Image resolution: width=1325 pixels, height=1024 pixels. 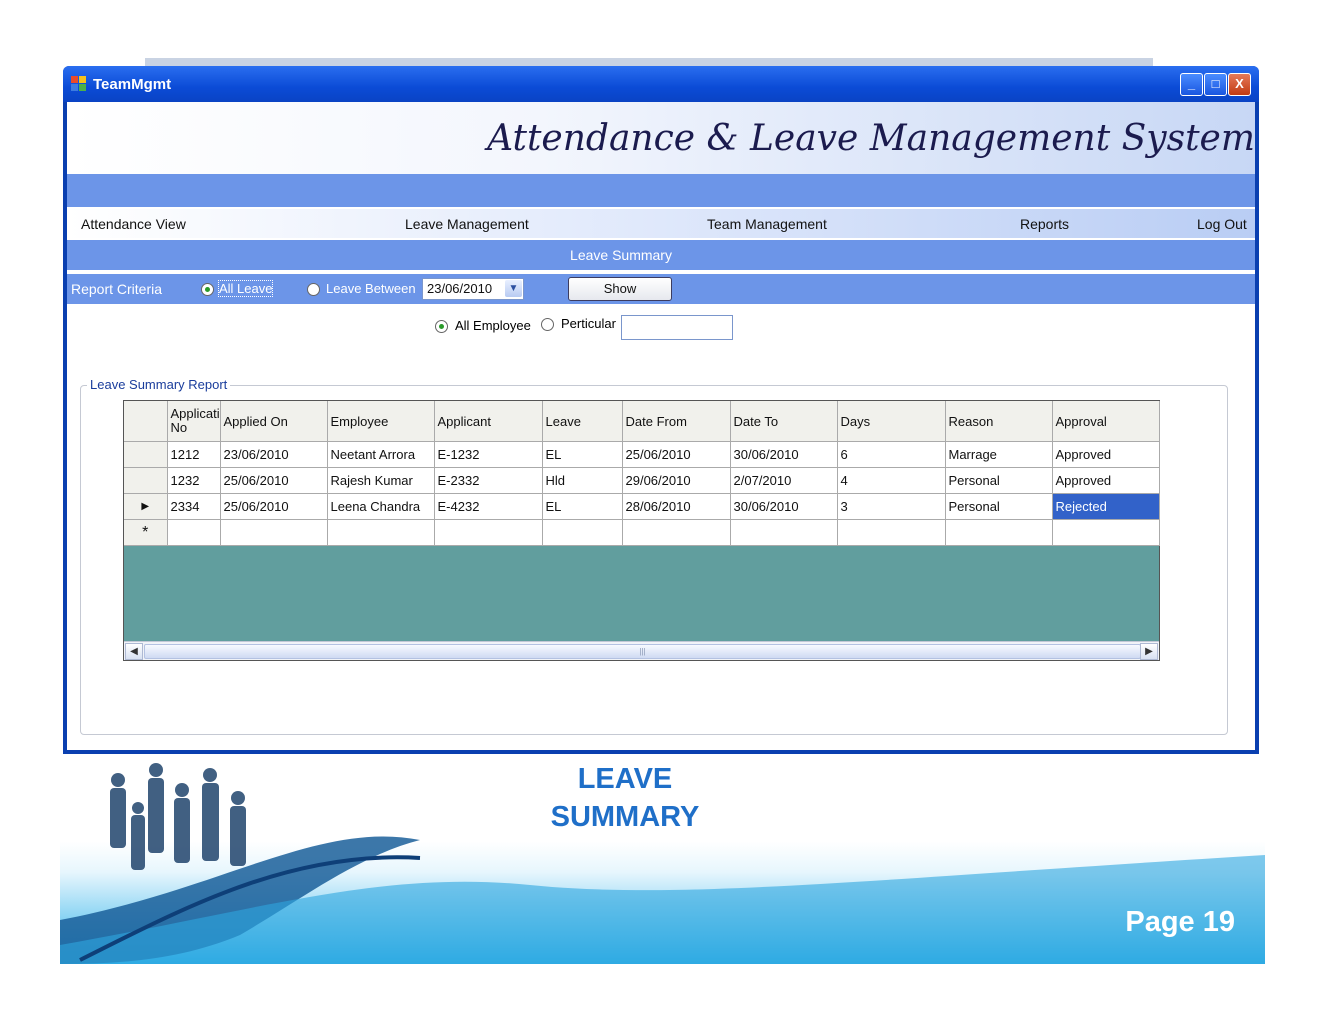 What do you see at coordinates (676, 480) in the screenshot?
I see `cell-date-from: 29/06/2010` at bounding box center [676, 480].